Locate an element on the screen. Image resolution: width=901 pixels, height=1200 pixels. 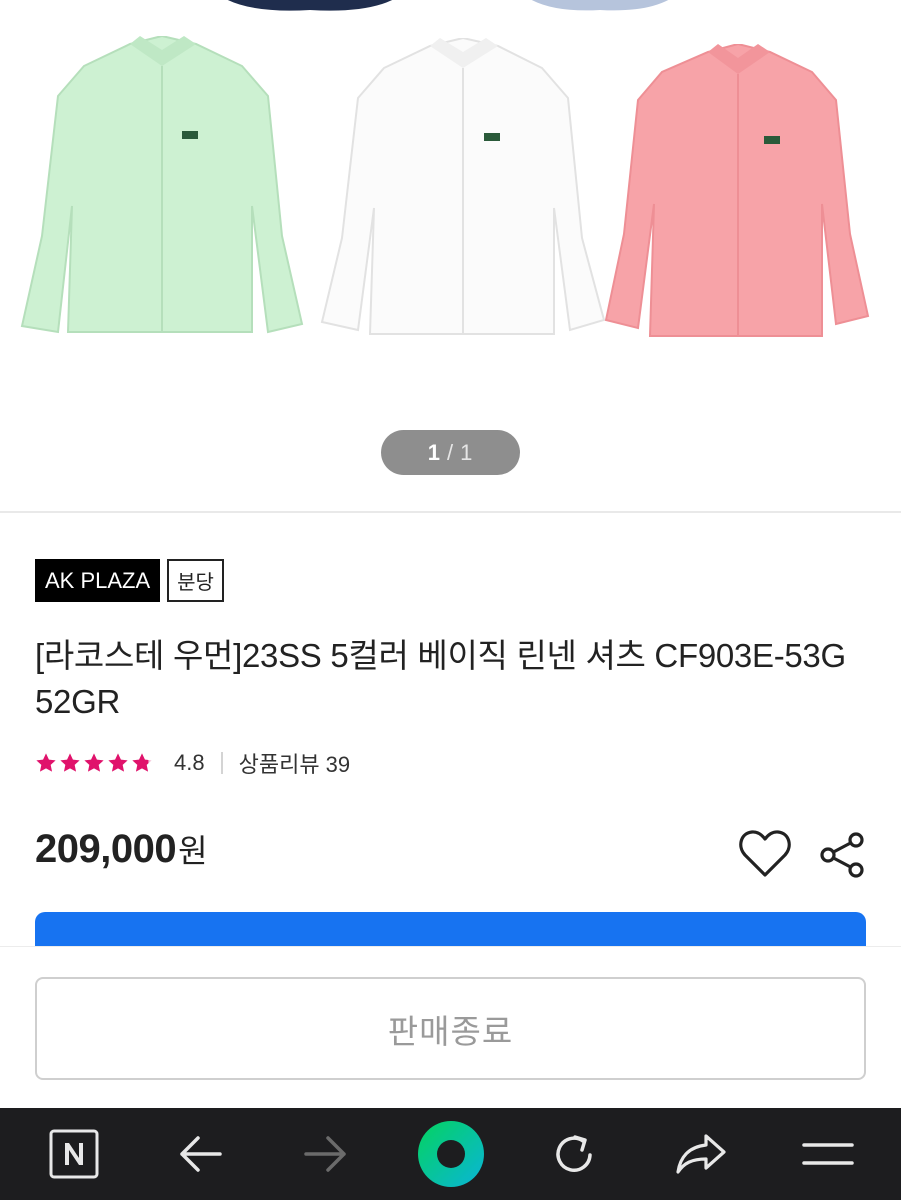
price: 209,000 원 is located at coordinates (121, 849).